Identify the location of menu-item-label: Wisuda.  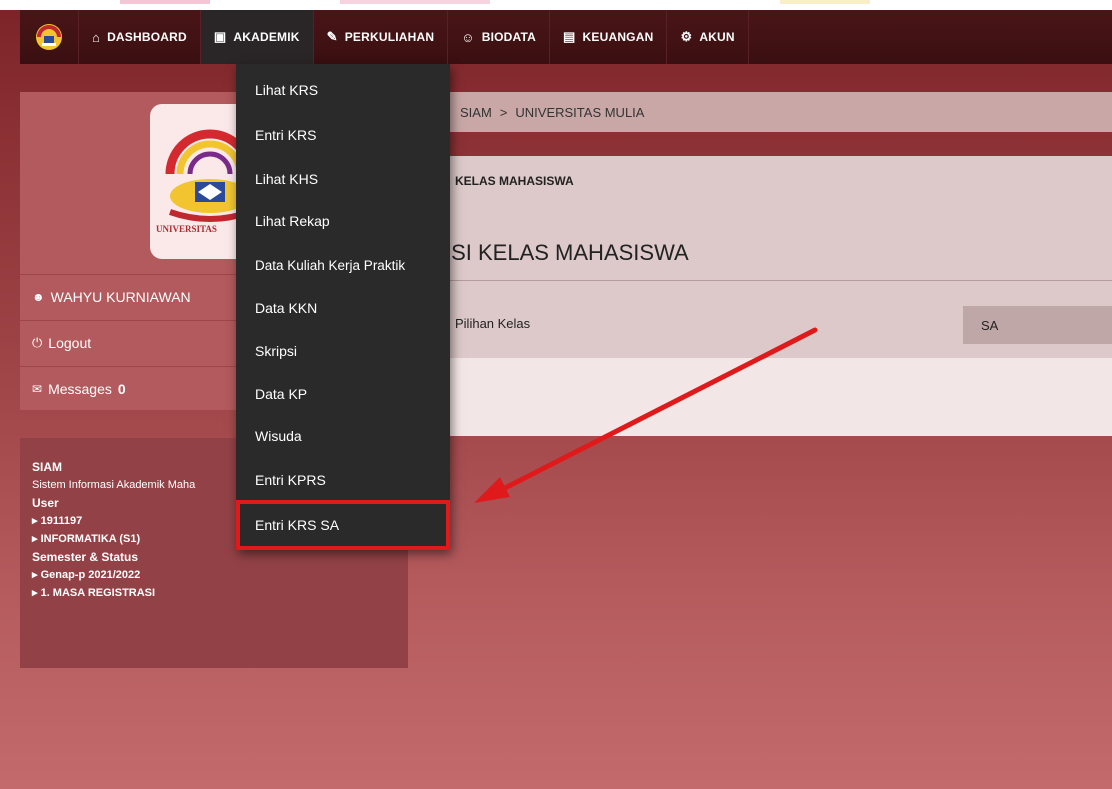
(278, 436).